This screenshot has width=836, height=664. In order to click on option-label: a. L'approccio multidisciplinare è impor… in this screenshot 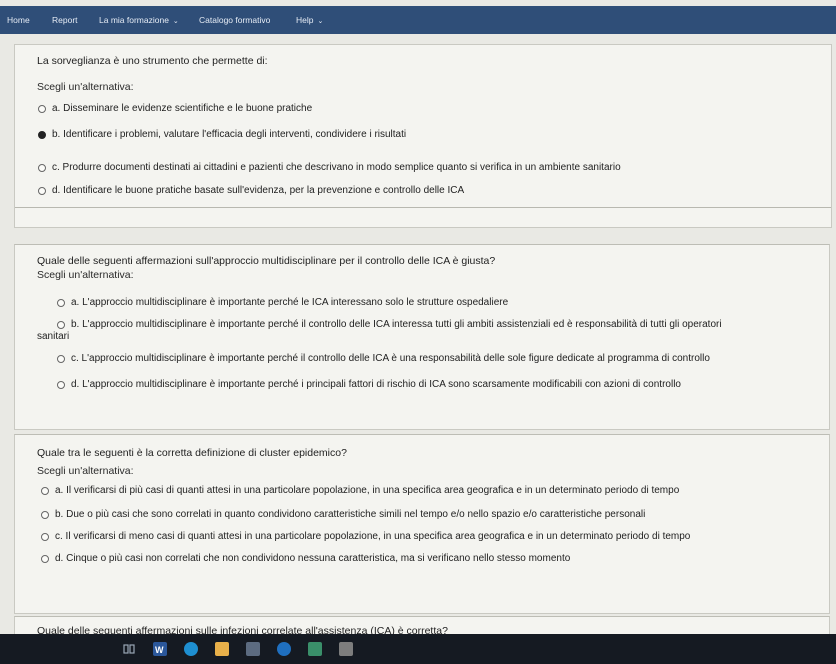, I will do `click(290, 302)`.